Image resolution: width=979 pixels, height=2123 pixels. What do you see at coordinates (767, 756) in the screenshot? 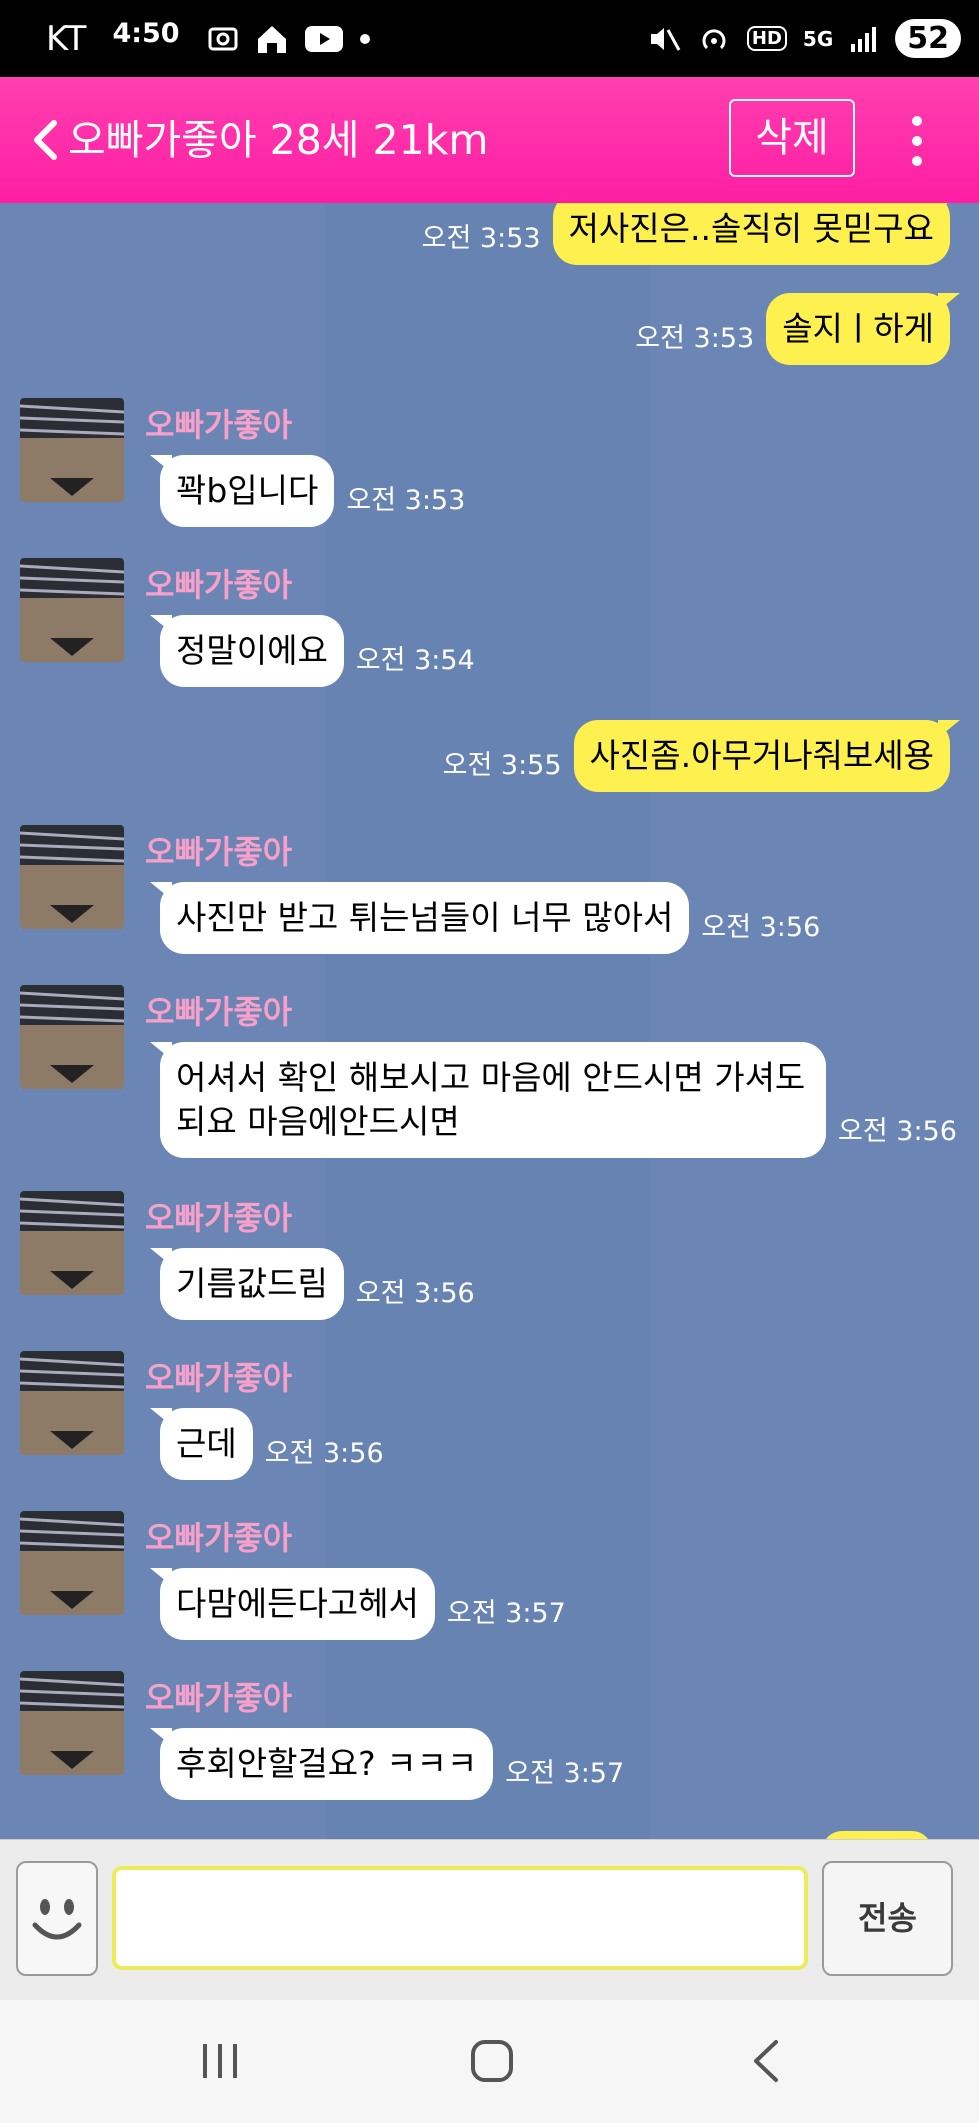
I see `my-message-bubble: 사진좀.아무거나줘보세용` at bounding box center [767, 756].